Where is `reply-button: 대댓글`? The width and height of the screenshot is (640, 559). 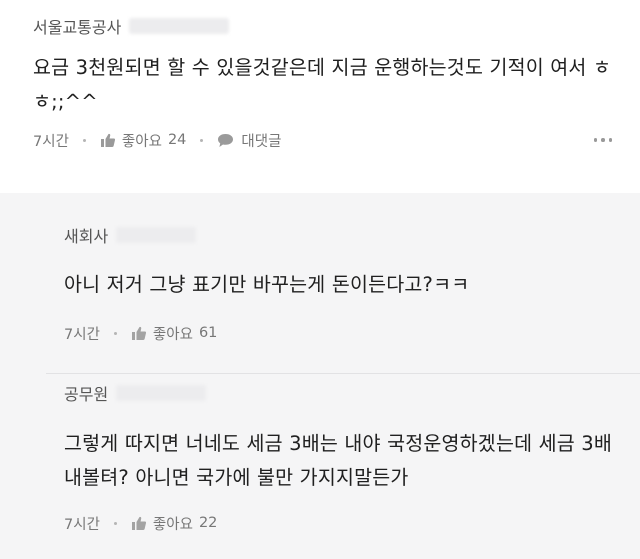 reply-button: 대댓글 is located at coordinates (249, 140).